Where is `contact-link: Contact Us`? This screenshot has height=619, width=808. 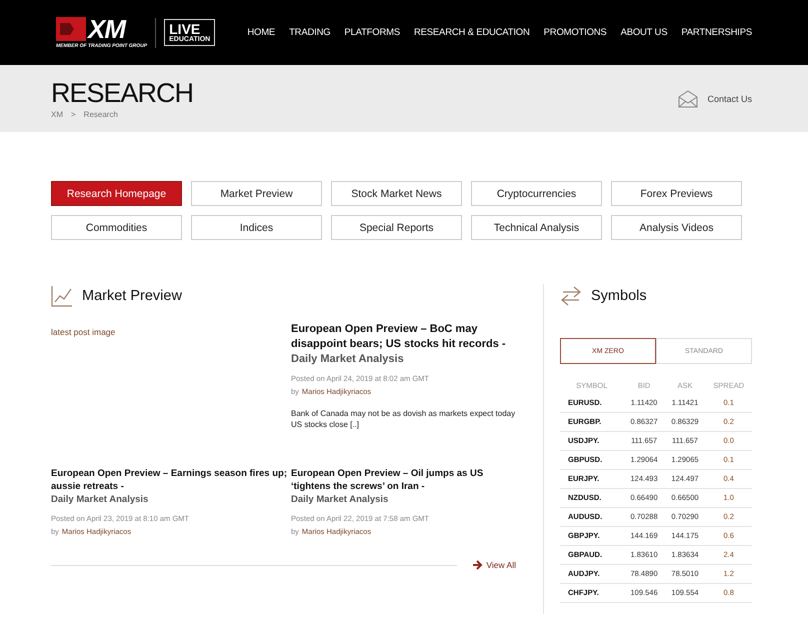
contact-link: Contact Us is located at coordinates (729, 99).